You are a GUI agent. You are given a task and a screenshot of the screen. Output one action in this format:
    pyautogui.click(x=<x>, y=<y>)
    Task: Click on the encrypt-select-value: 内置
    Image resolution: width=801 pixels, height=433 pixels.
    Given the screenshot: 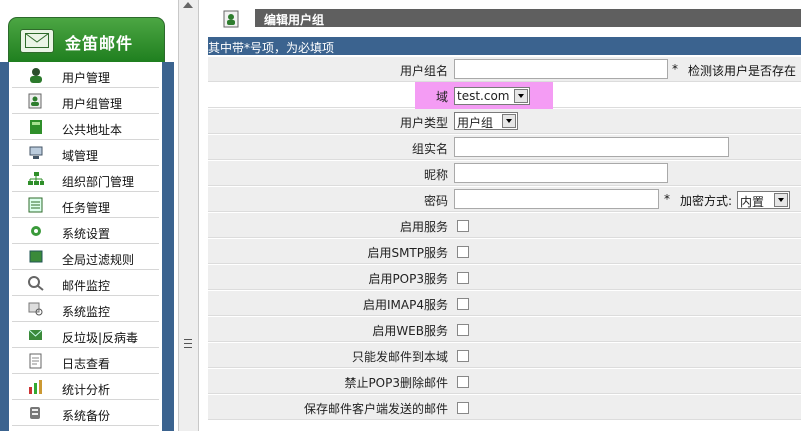 What is the action you would take?
    pyautogui.click(x=752, y=202)
    